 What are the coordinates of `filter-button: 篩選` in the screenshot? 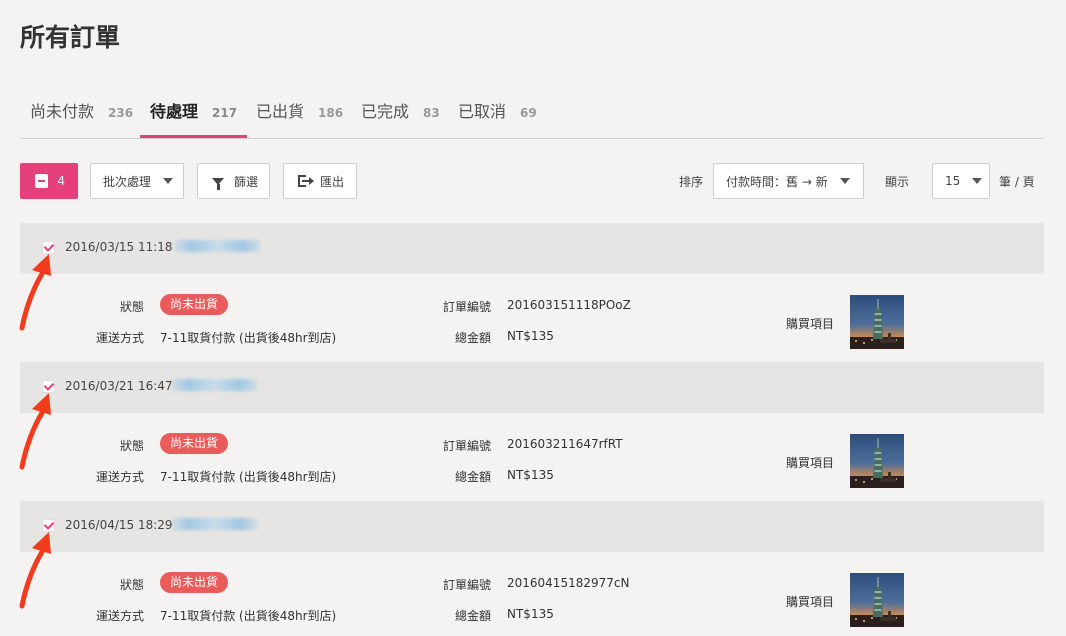 It's located at (233, 181).